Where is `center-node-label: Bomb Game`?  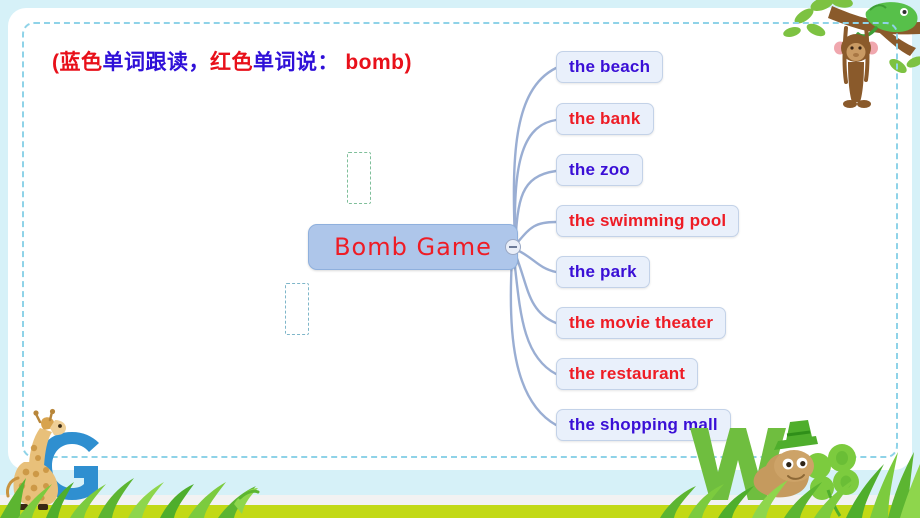
center-node-label: Bomb Game is located at coordinates (413, 247).